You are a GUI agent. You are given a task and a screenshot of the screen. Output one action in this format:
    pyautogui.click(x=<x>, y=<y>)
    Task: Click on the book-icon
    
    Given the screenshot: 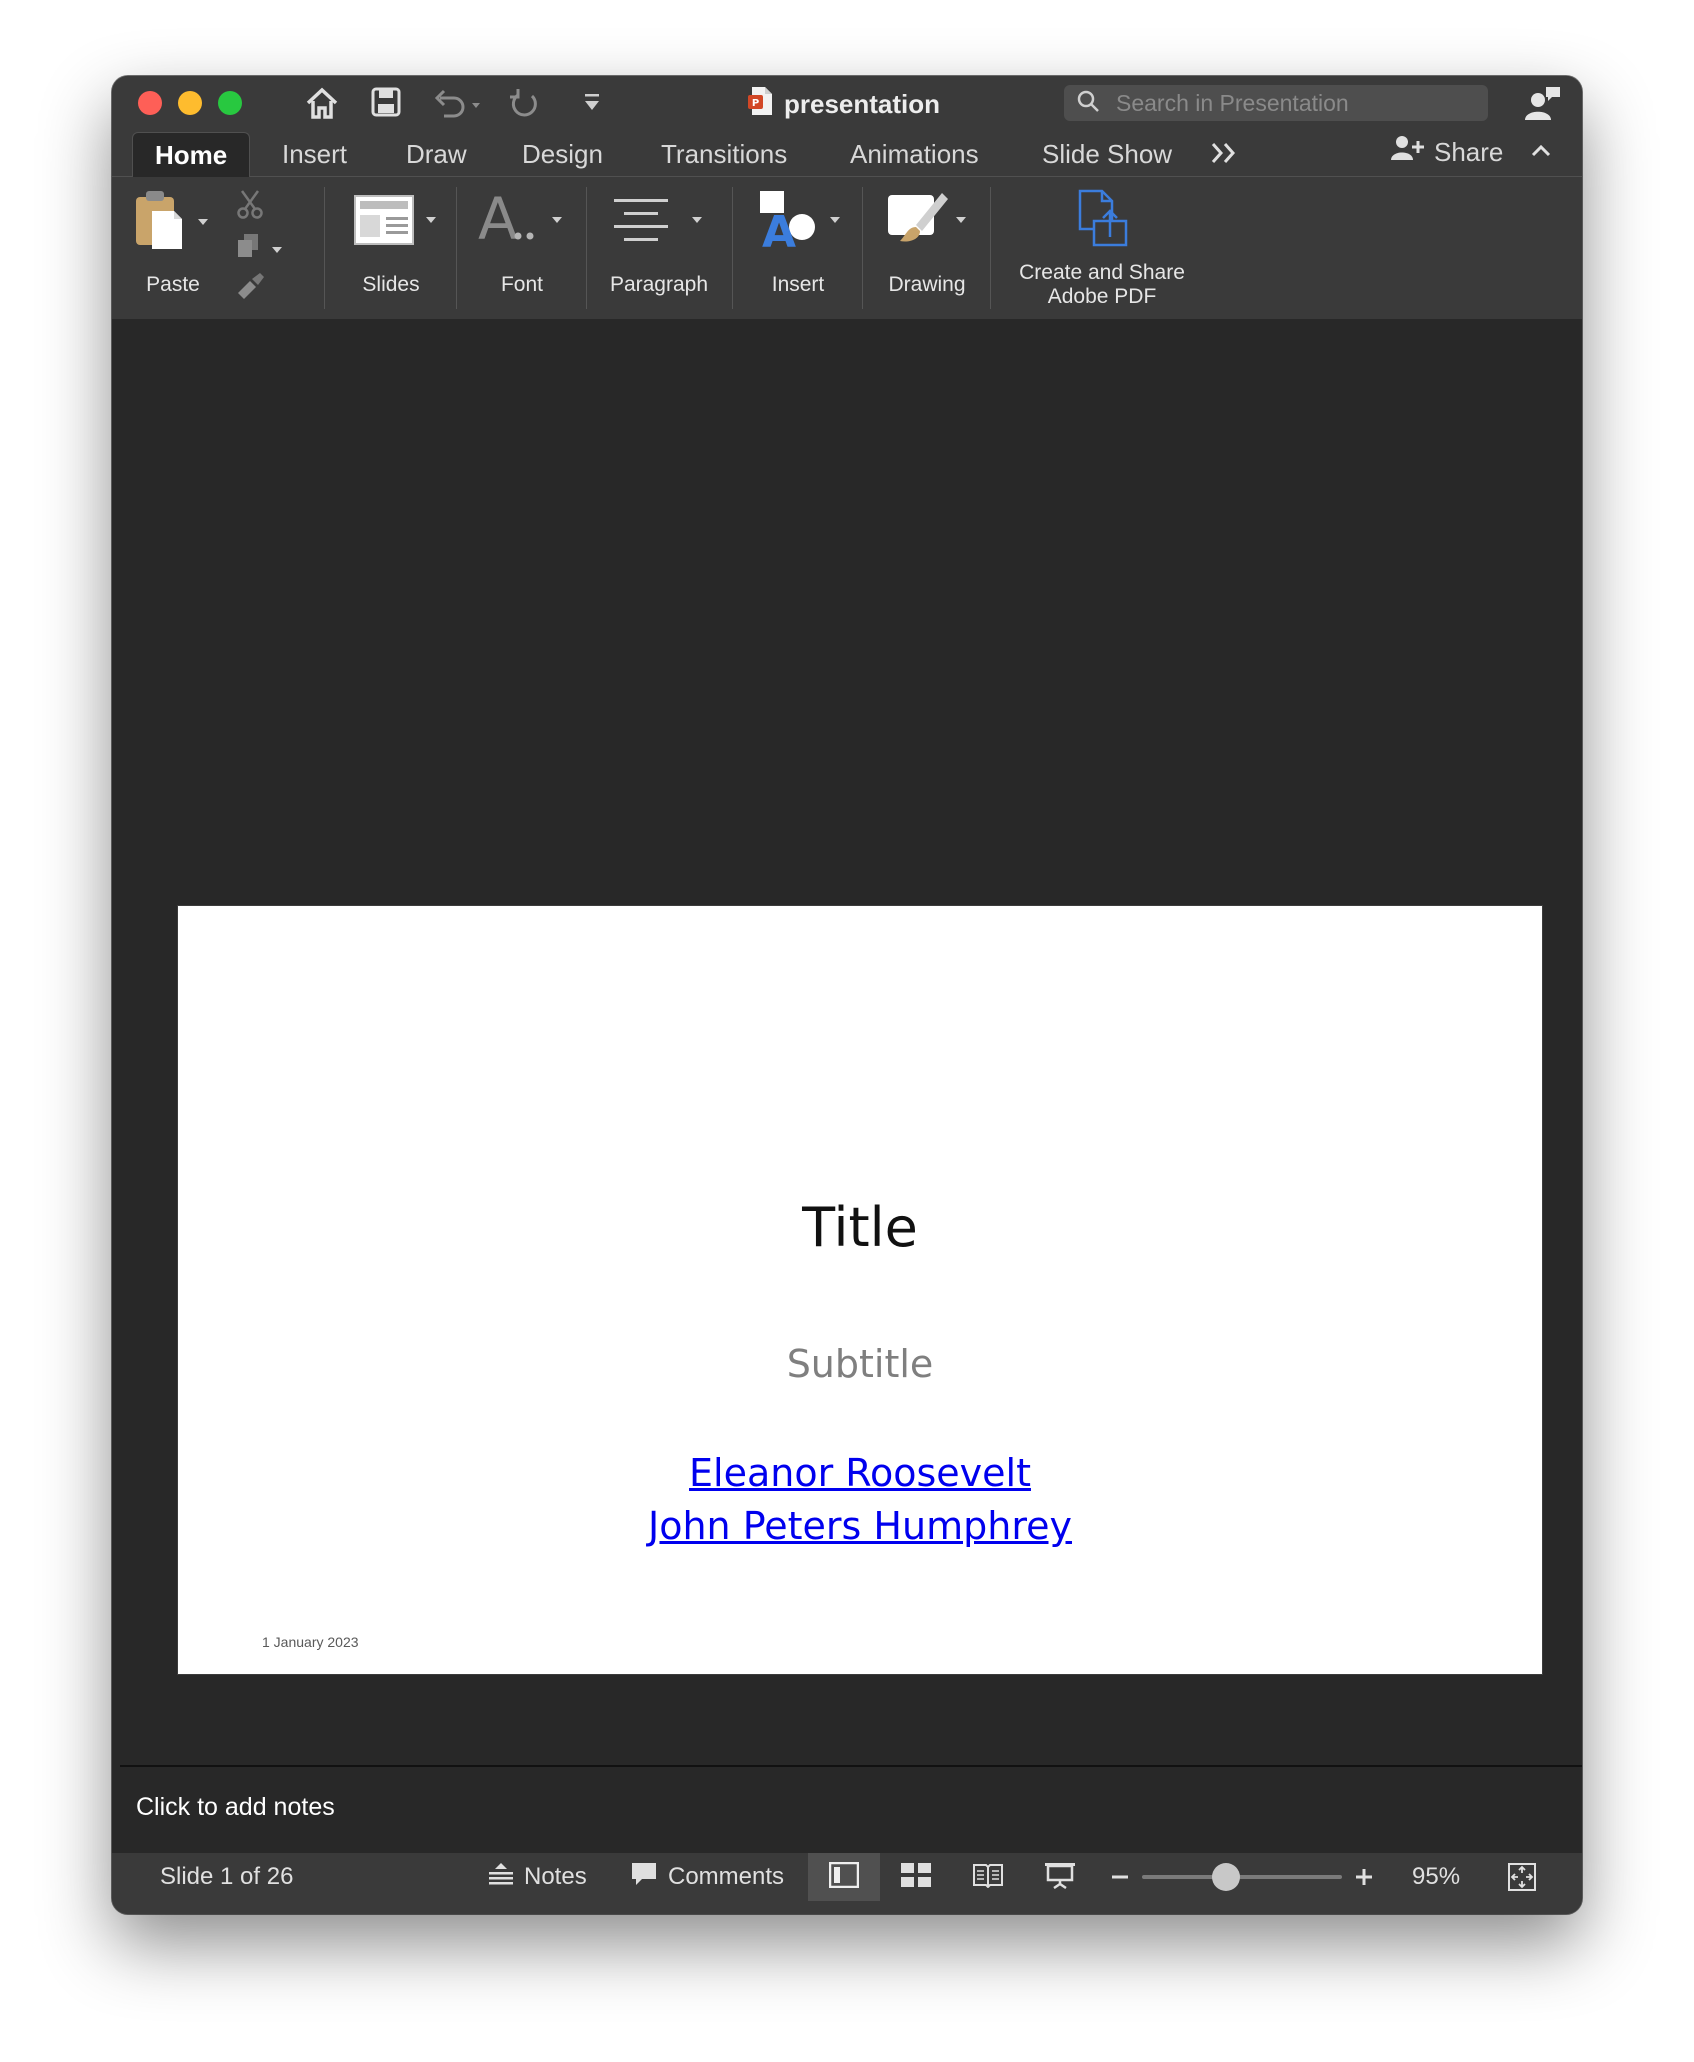 What is the action you would take?
    pyautogui.click(x=988, y=1877)
    